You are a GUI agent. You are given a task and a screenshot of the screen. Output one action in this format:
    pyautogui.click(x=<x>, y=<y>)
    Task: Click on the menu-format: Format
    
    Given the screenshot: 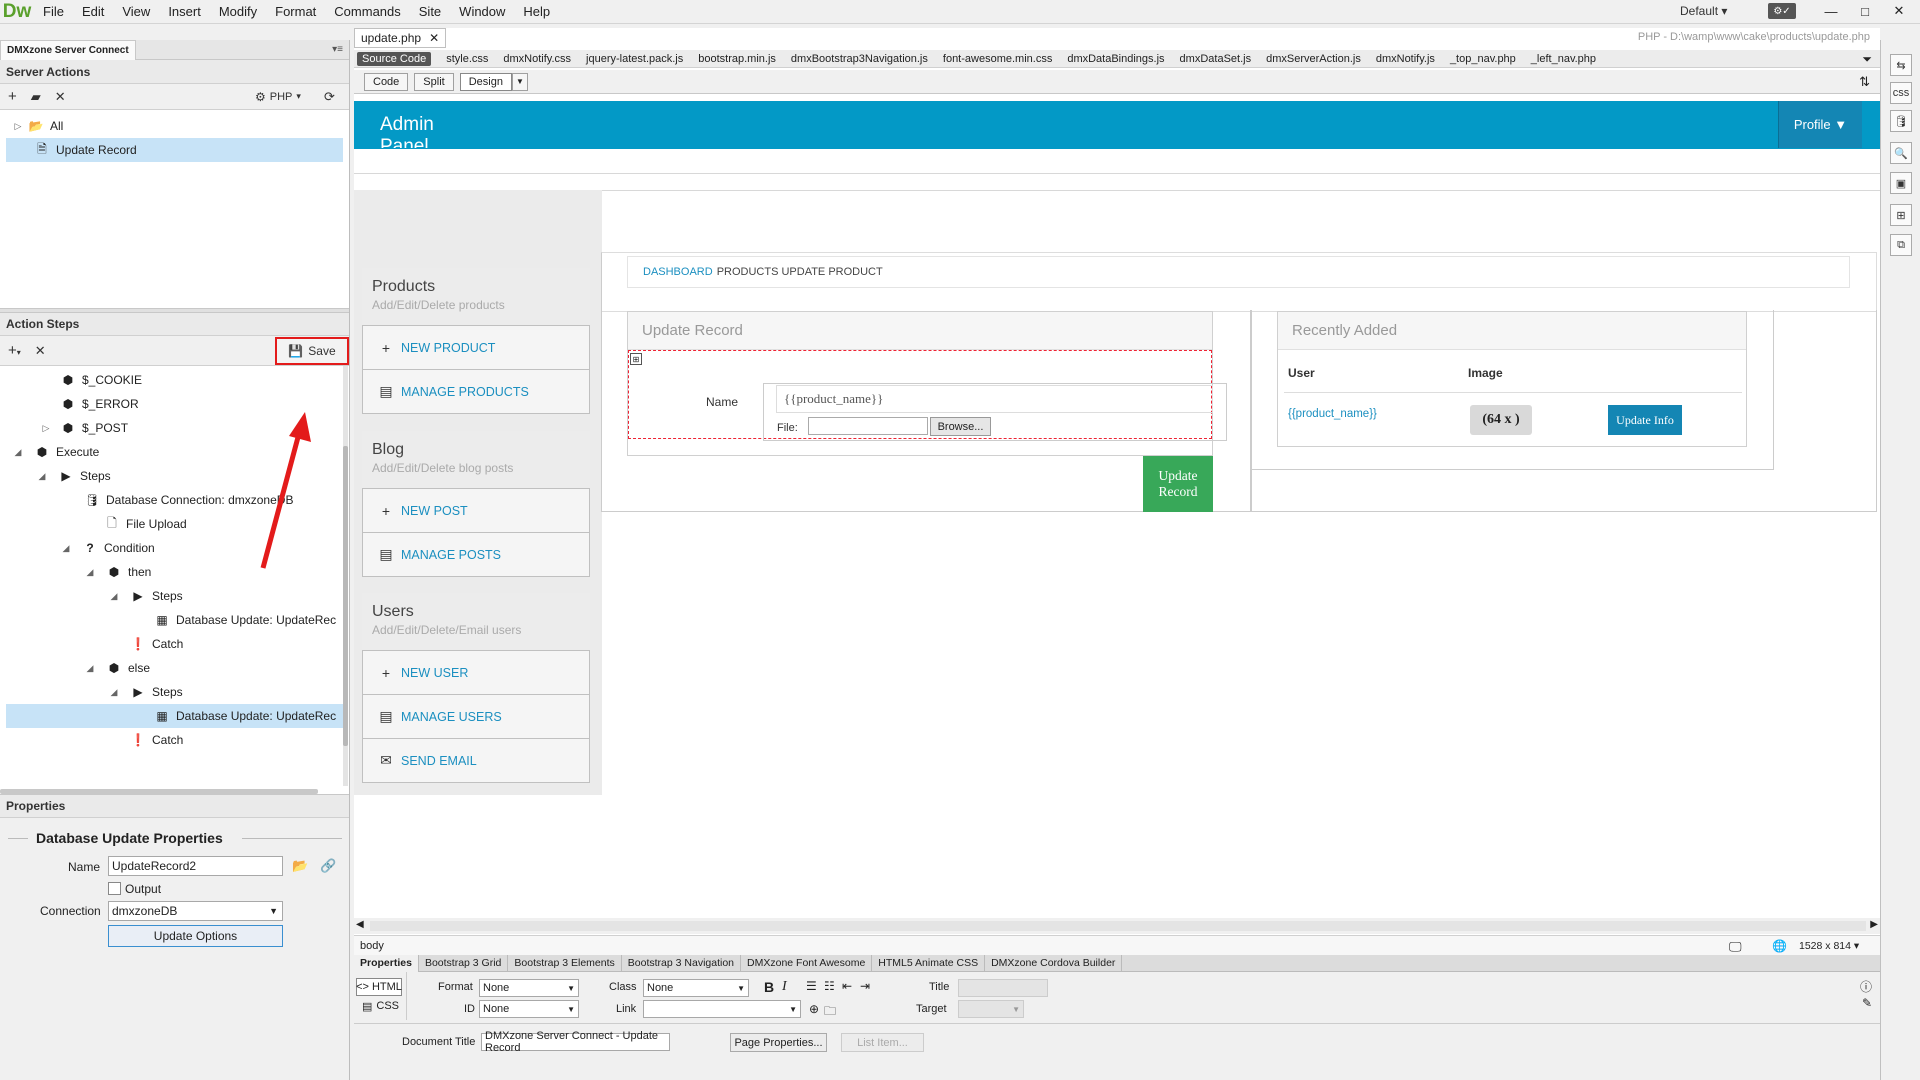 What is the action you would take?
    pyautogui.click(x=295, y=11)
    